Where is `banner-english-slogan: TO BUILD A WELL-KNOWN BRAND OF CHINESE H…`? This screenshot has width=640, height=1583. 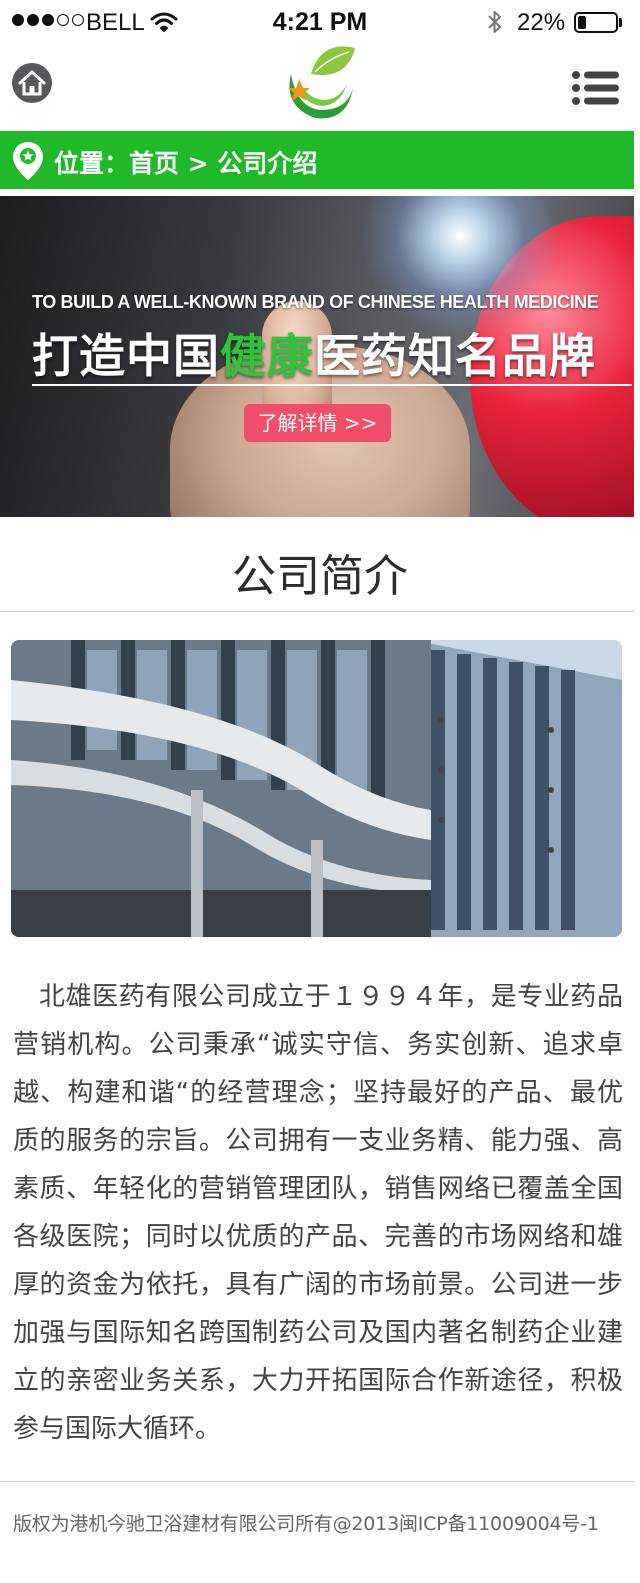 banner-english-slogan: TO BUILD A WELL-KNOWN BRAND OF CHINESE H… is located at coordinates (315, 302).